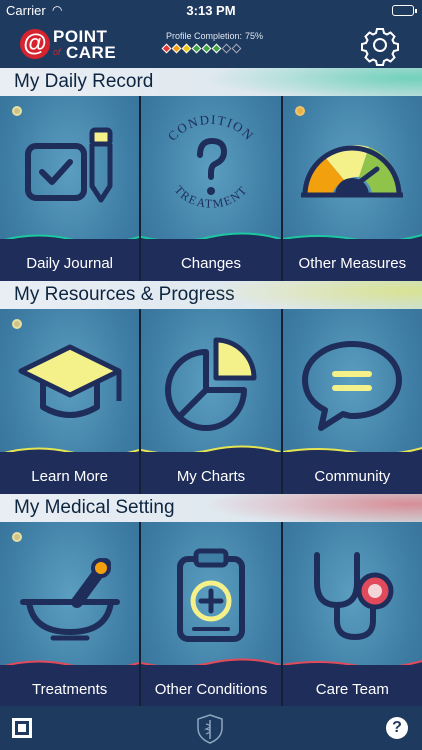  Describe the element at coordinates (204, 36) in the screenshot. I see `profile-completion-title: Profile Completion:` at that location.